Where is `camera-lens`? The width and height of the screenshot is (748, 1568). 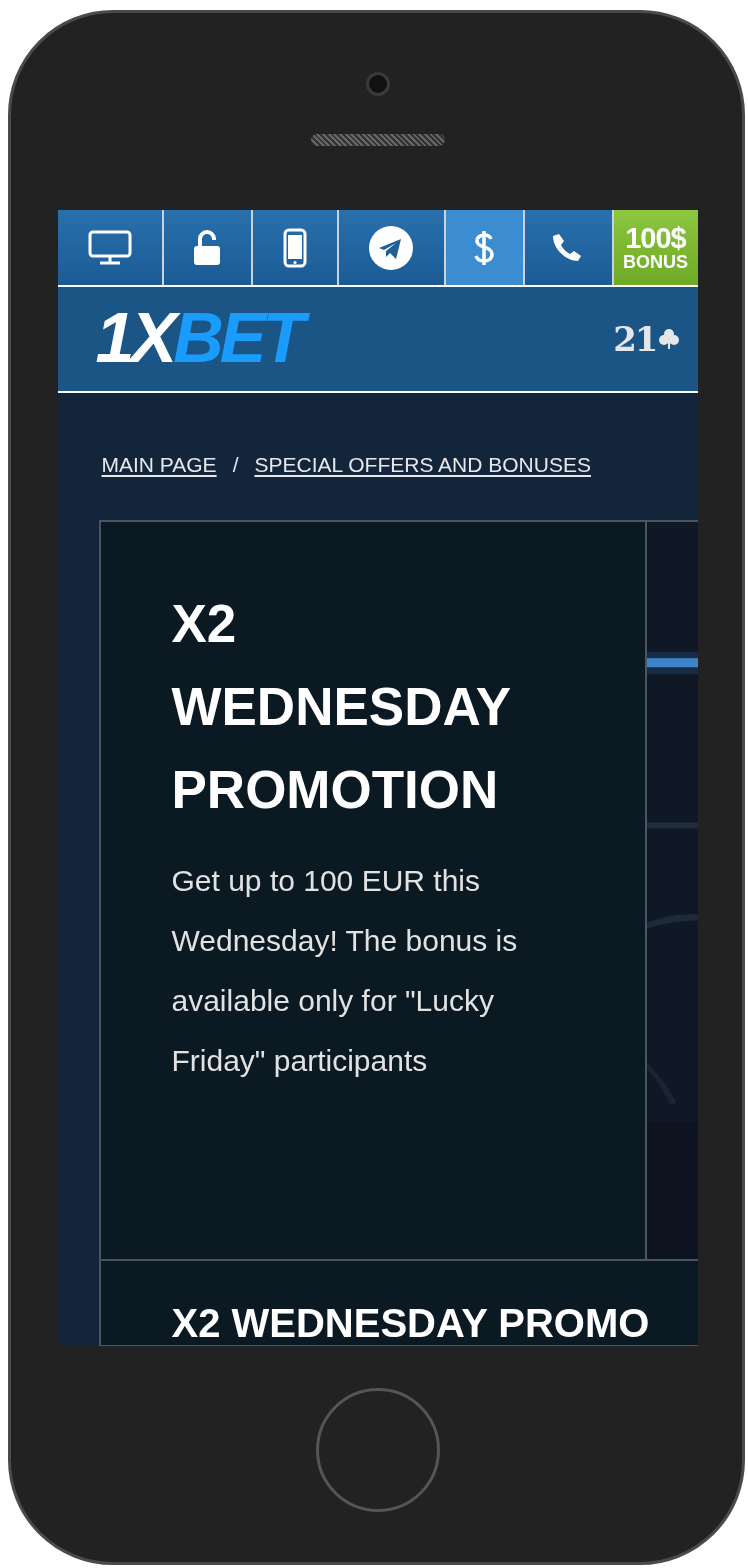 camera-lens is located at coordinates (377, 84).